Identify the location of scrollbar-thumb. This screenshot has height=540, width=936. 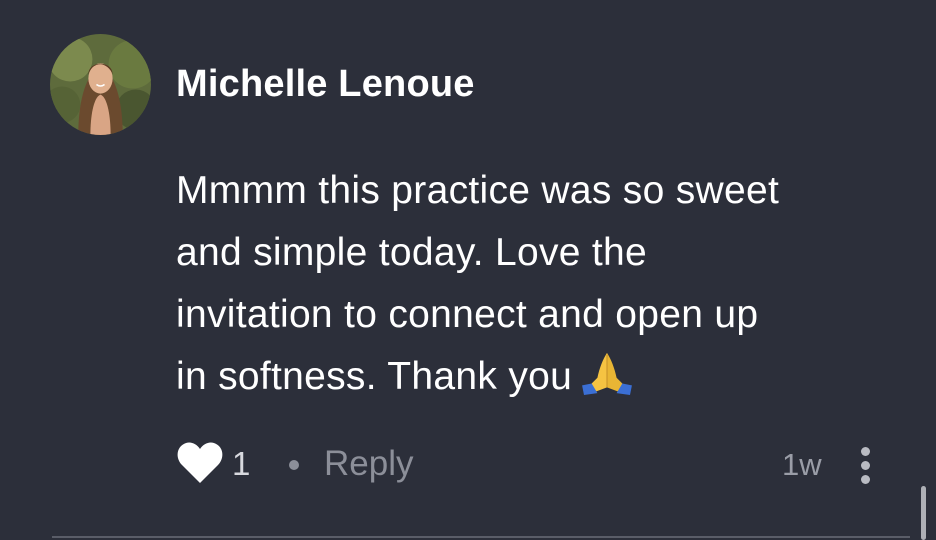
(923, 513).